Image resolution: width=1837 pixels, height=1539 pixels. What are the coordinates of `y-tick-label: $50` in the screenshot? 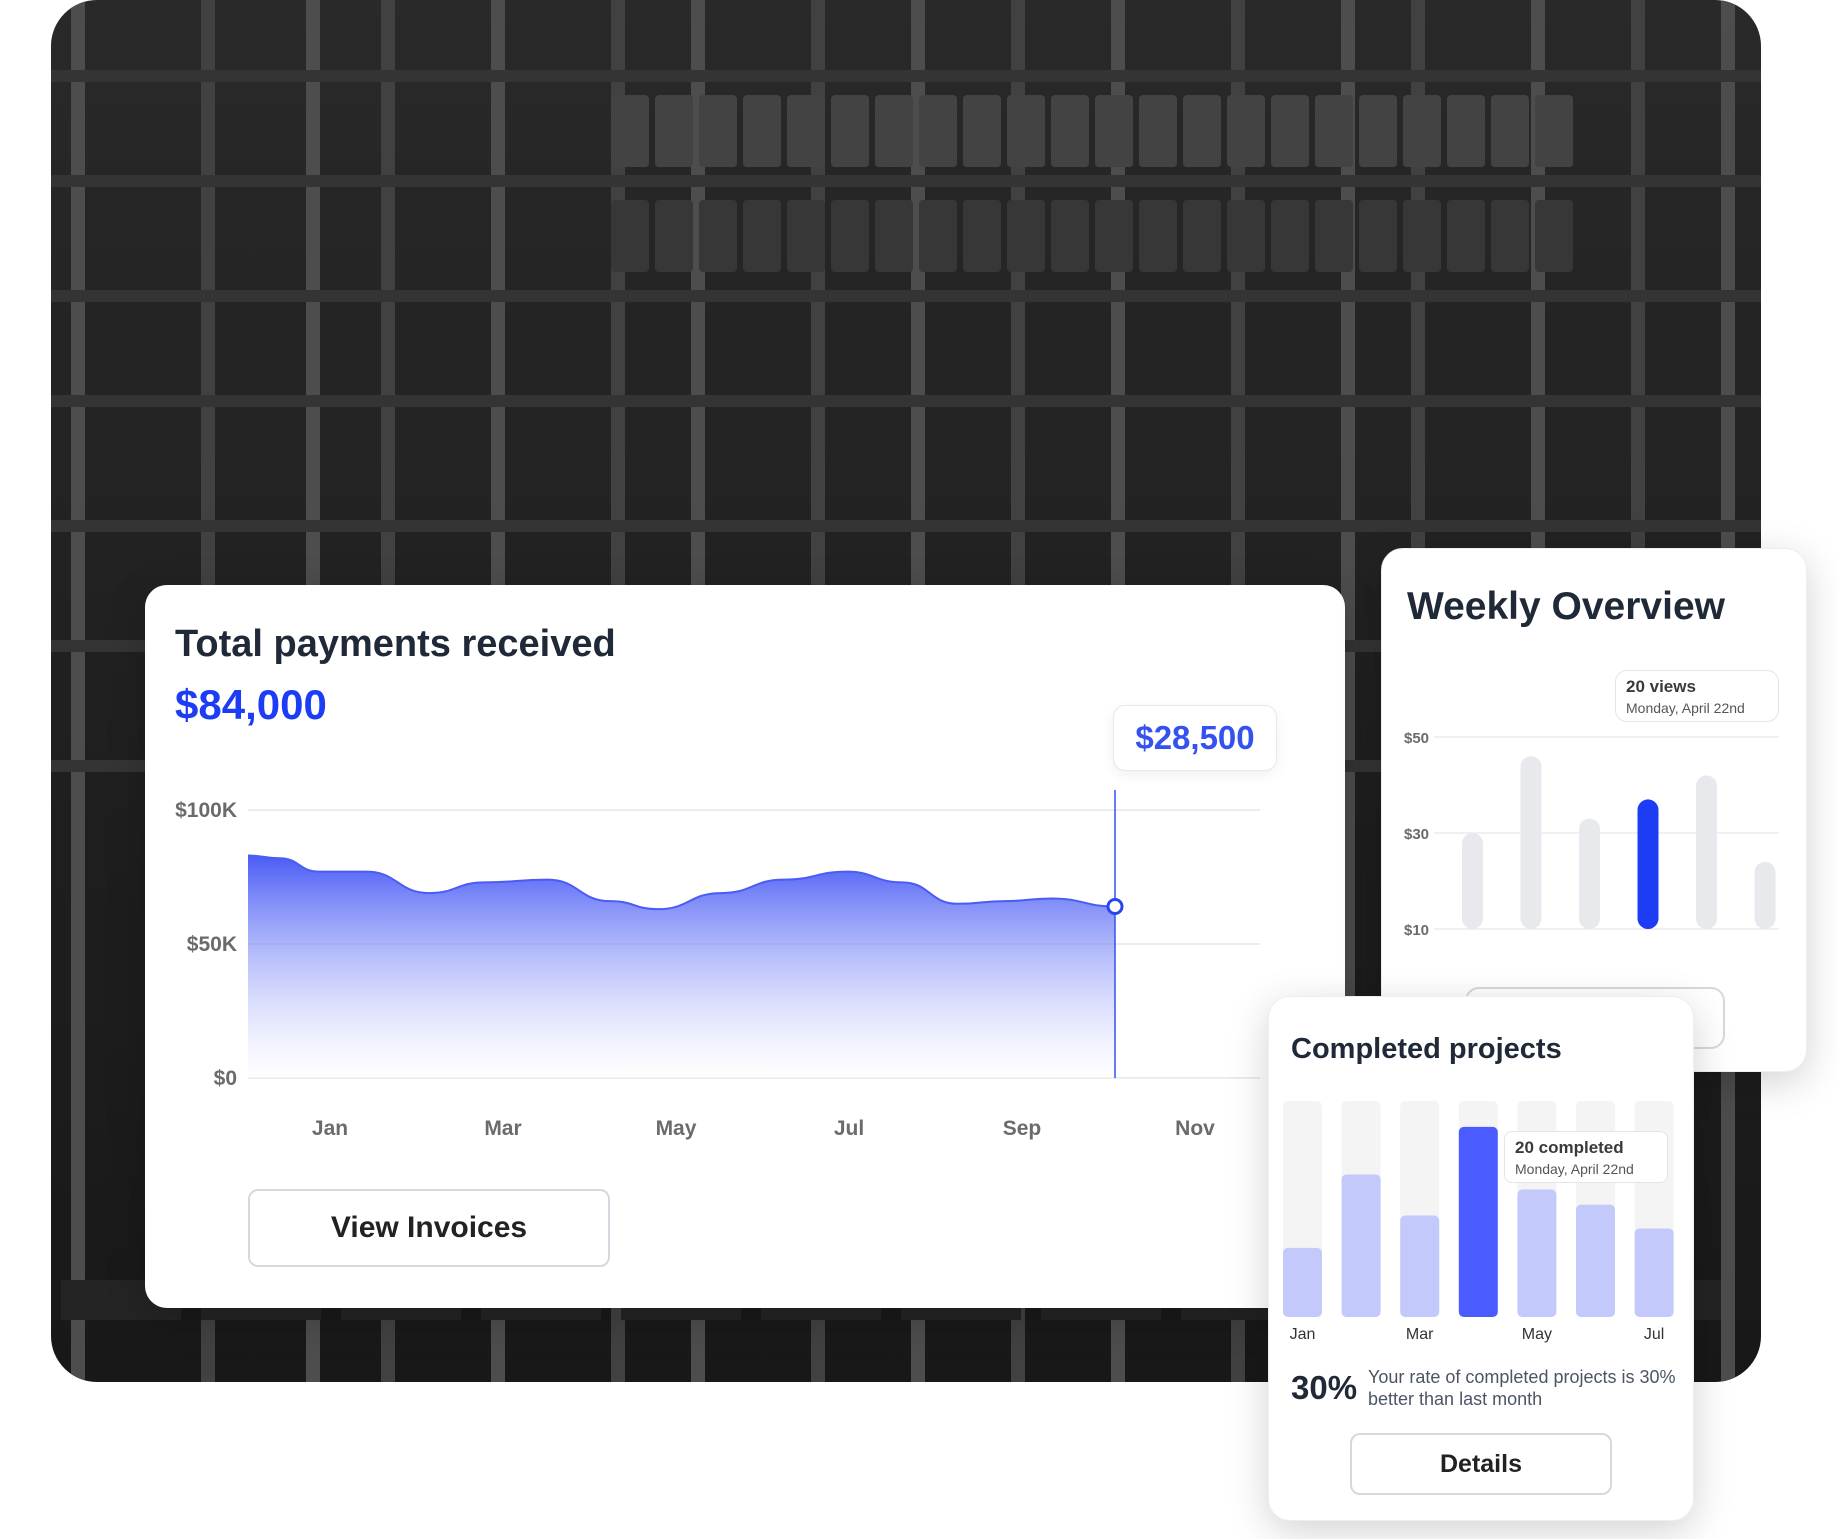 It's located at (1416, 738).